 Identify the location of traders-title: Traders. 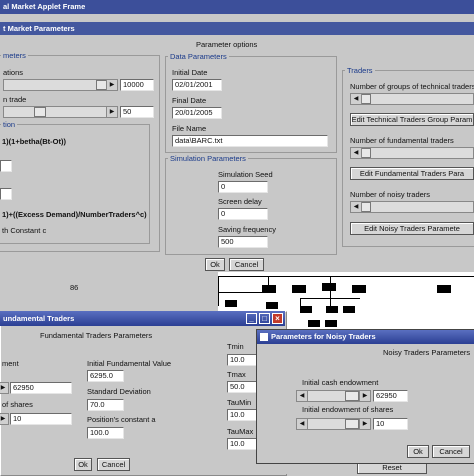
(360, 70).